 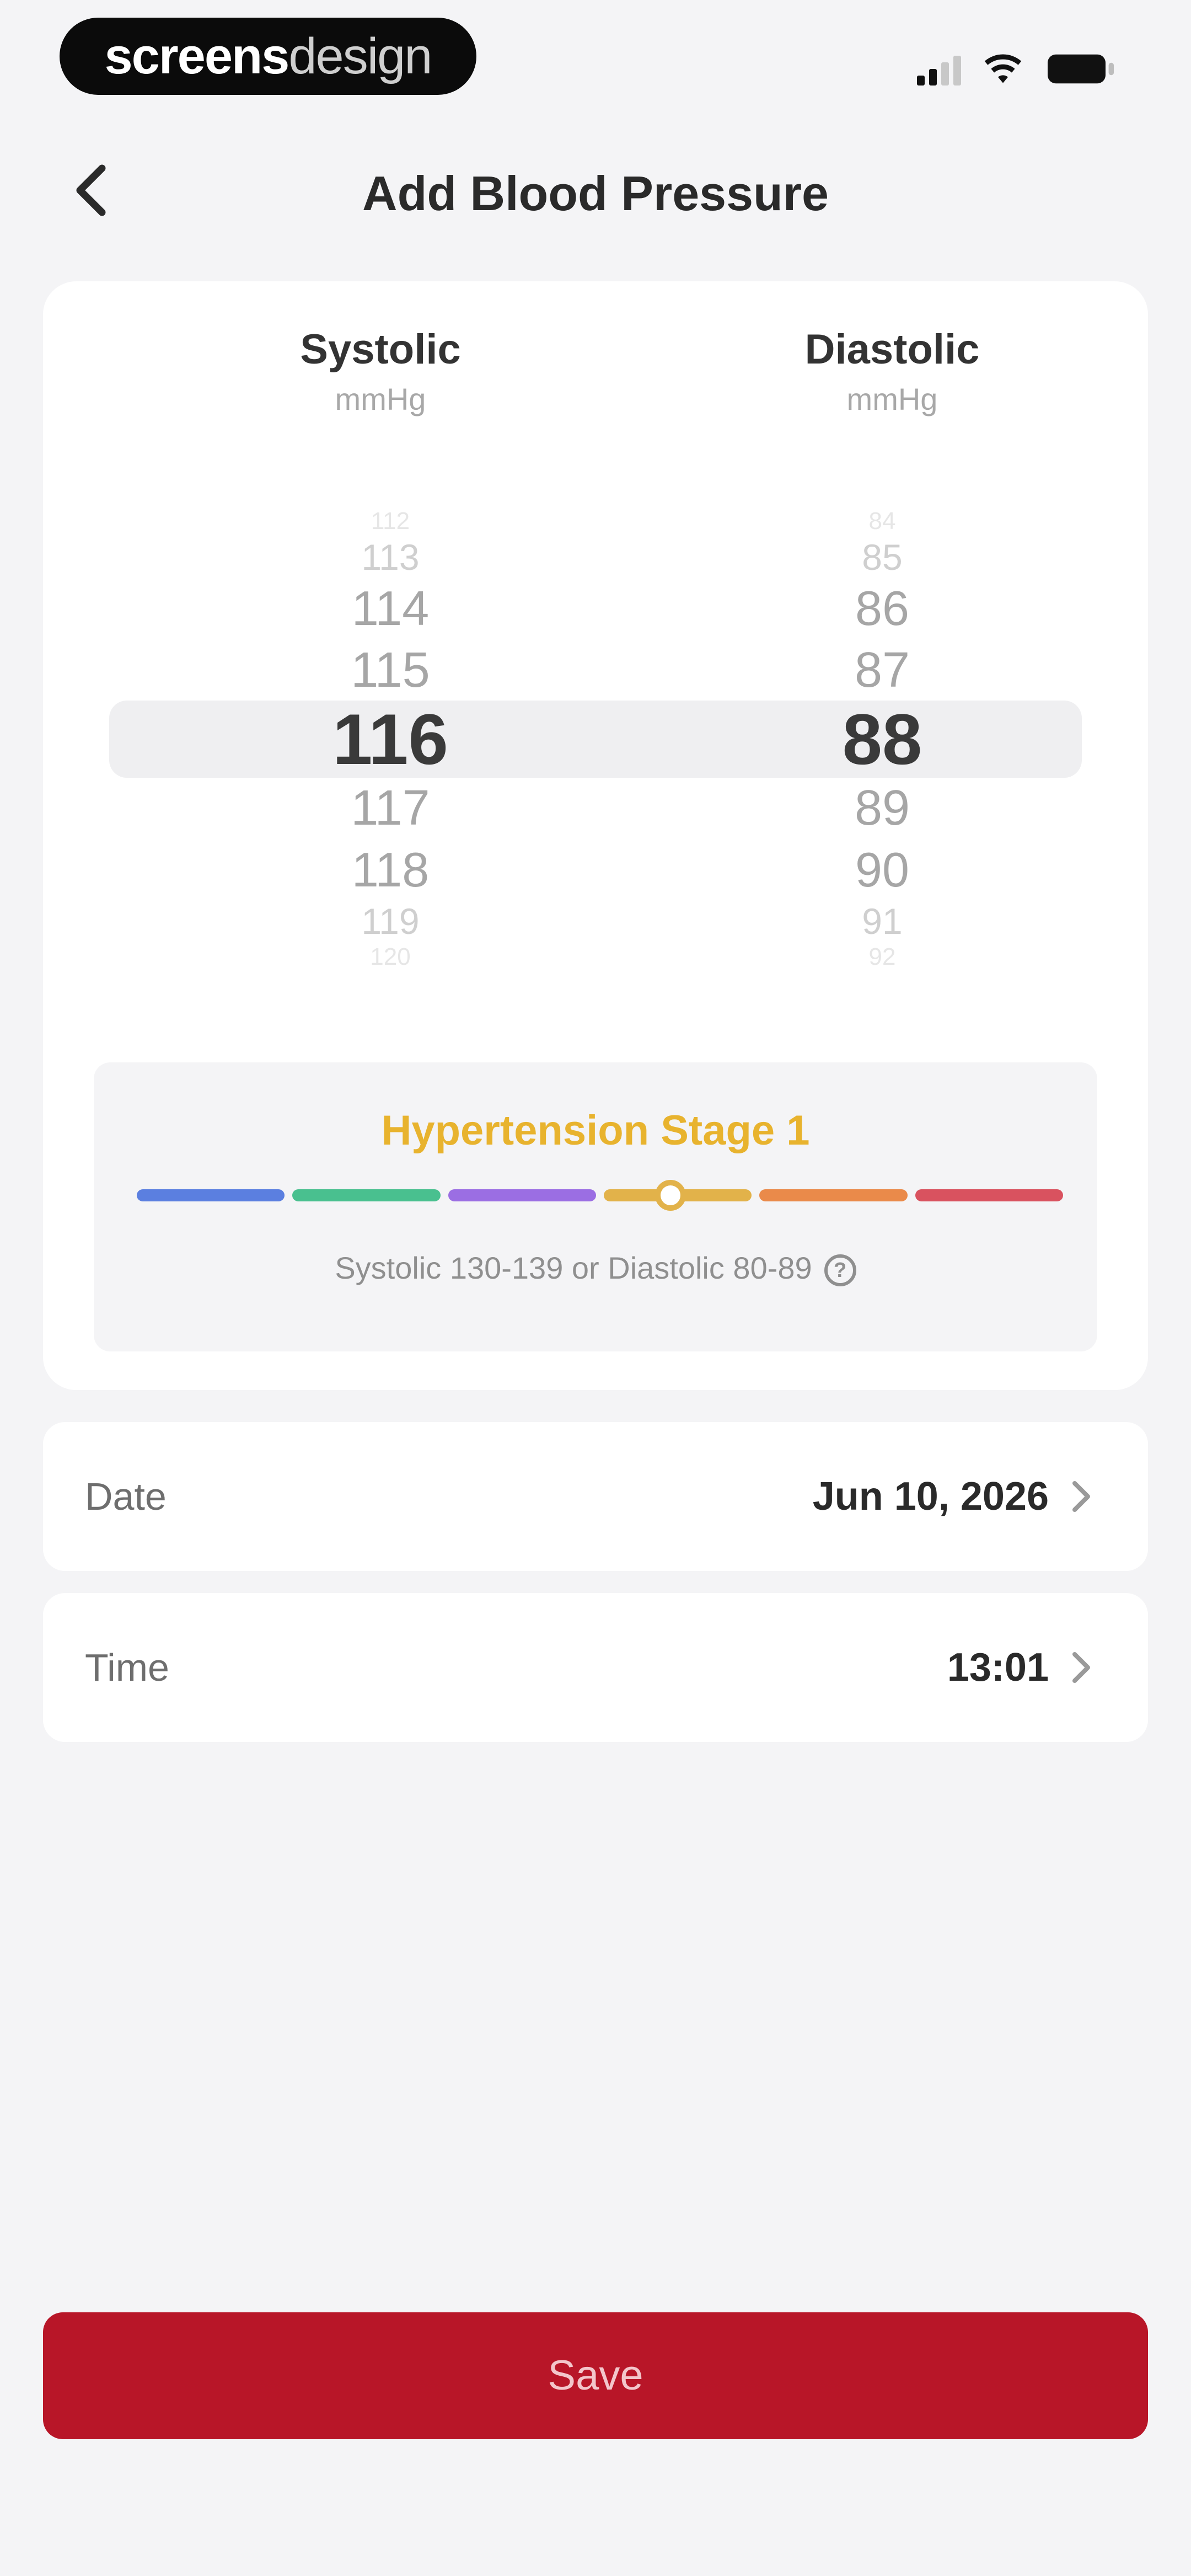 I want to click on bp-category-description: Systolic 130-139 or Diastolic 80-89?, so click(x=595, y=1268).